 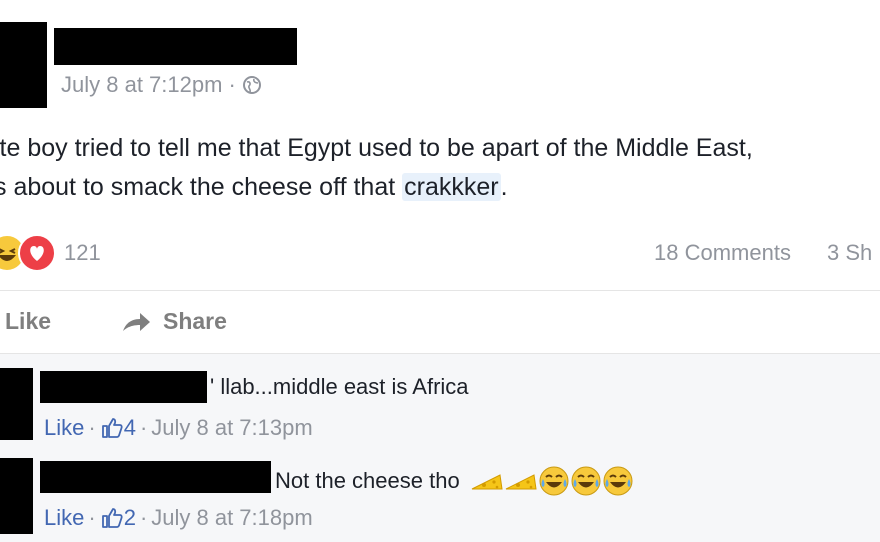 I want to click on post-timestamp: July 8 at 7:12pm, so click(x=141, y=85).